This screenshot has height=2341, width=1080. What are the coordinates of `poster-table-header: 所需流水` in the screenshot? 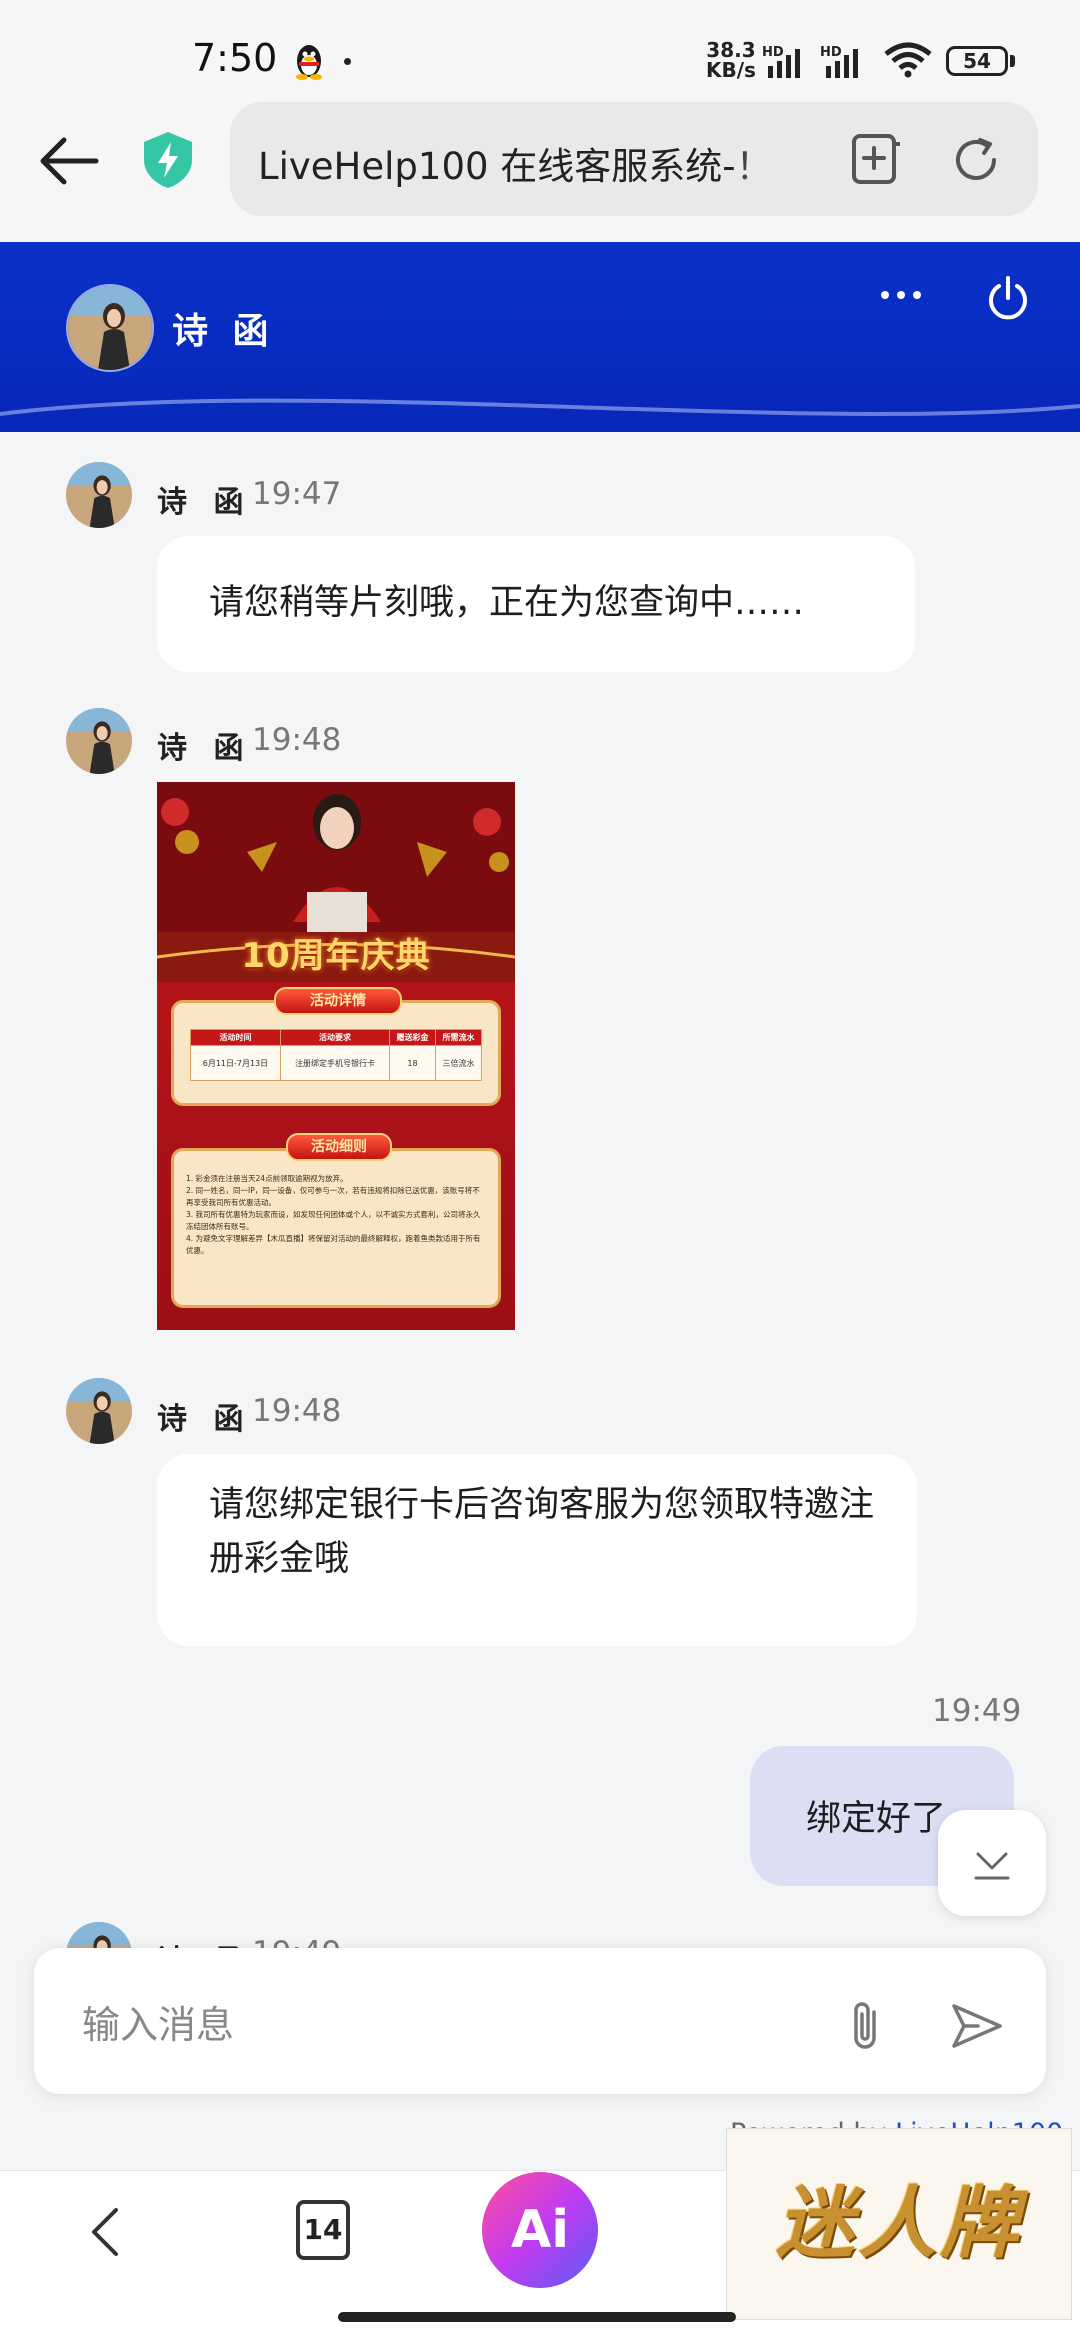 It's located at (458, 1037).